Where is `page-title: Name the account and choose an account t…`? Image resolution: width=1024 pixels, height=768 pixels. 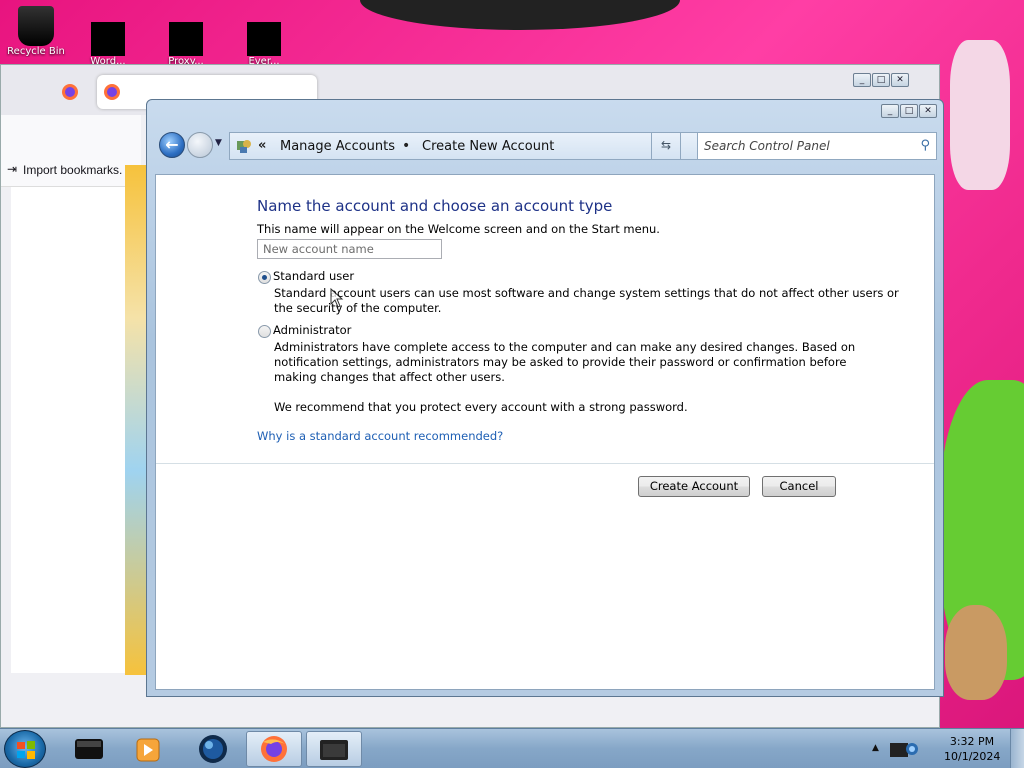
page-title: Name the account and choose an account t… is located at coordinates (435, 206).